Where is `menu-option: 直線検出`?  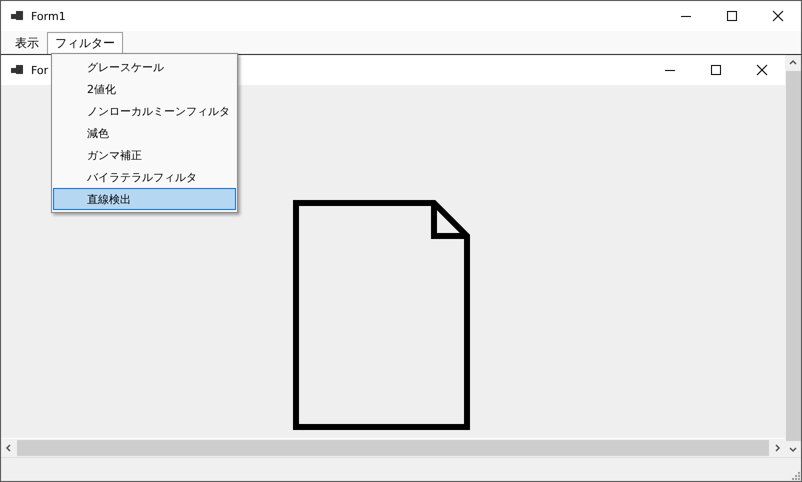 menu-option: 直線検出 is located at coordinates (144, 199).